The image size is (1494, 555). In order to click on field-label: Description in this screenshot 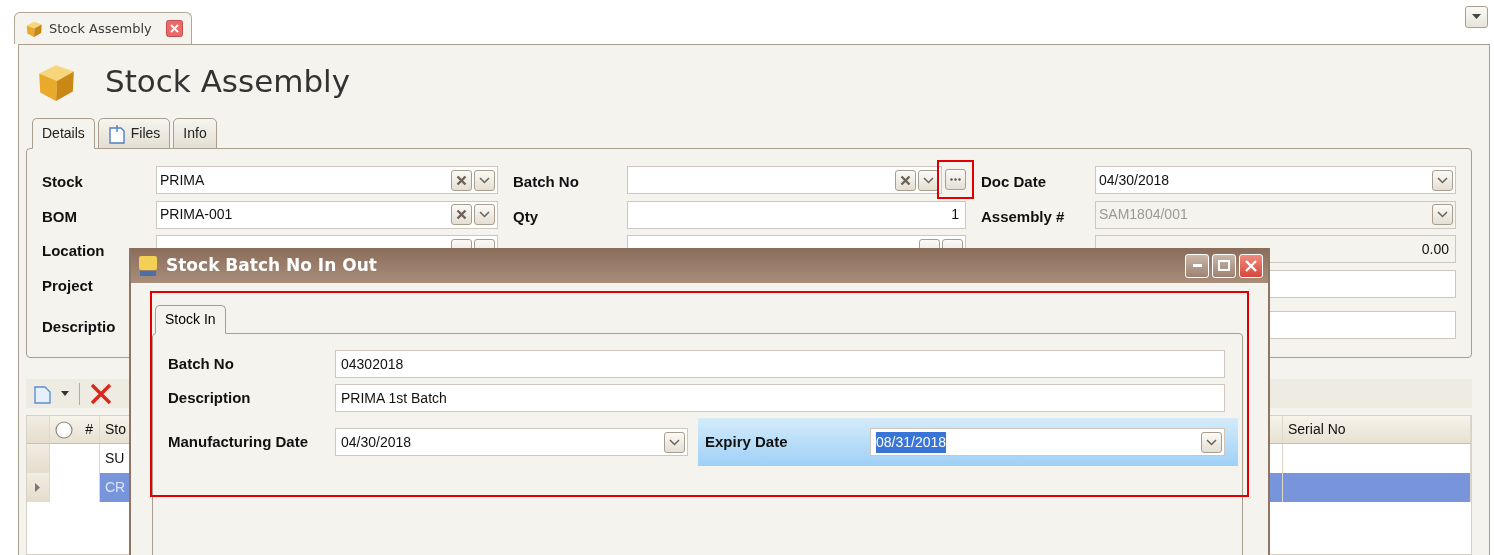, I will do `click(210, 397)`.